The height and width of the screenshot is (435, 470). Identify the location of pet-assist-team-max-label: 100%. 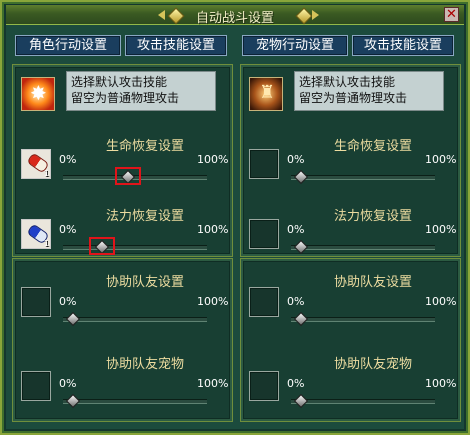
(441, 301).